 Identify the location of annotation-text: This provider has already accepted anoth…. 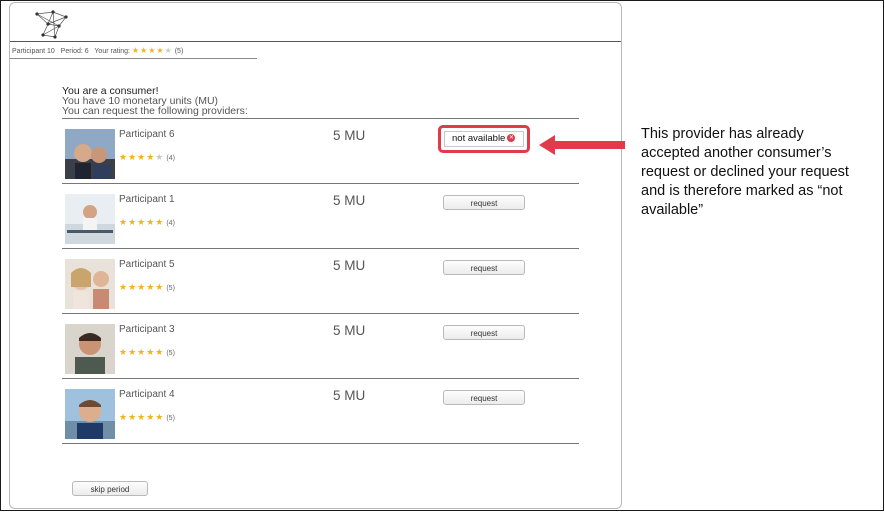
(745, 172).